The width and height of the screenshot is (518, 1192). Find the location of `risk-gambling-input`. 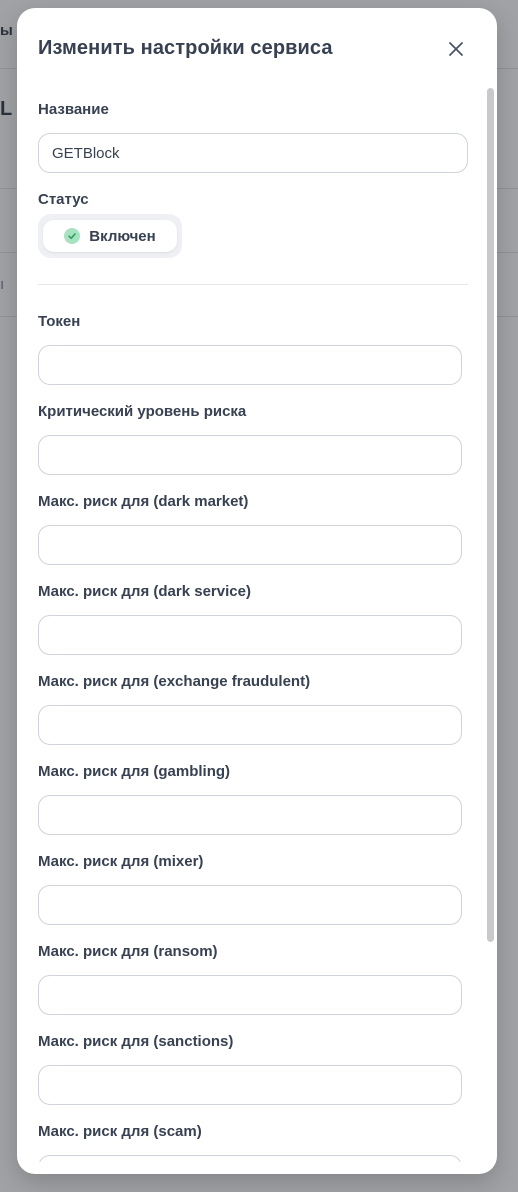

risk-gambling-input is located at coordinates (250, 815).